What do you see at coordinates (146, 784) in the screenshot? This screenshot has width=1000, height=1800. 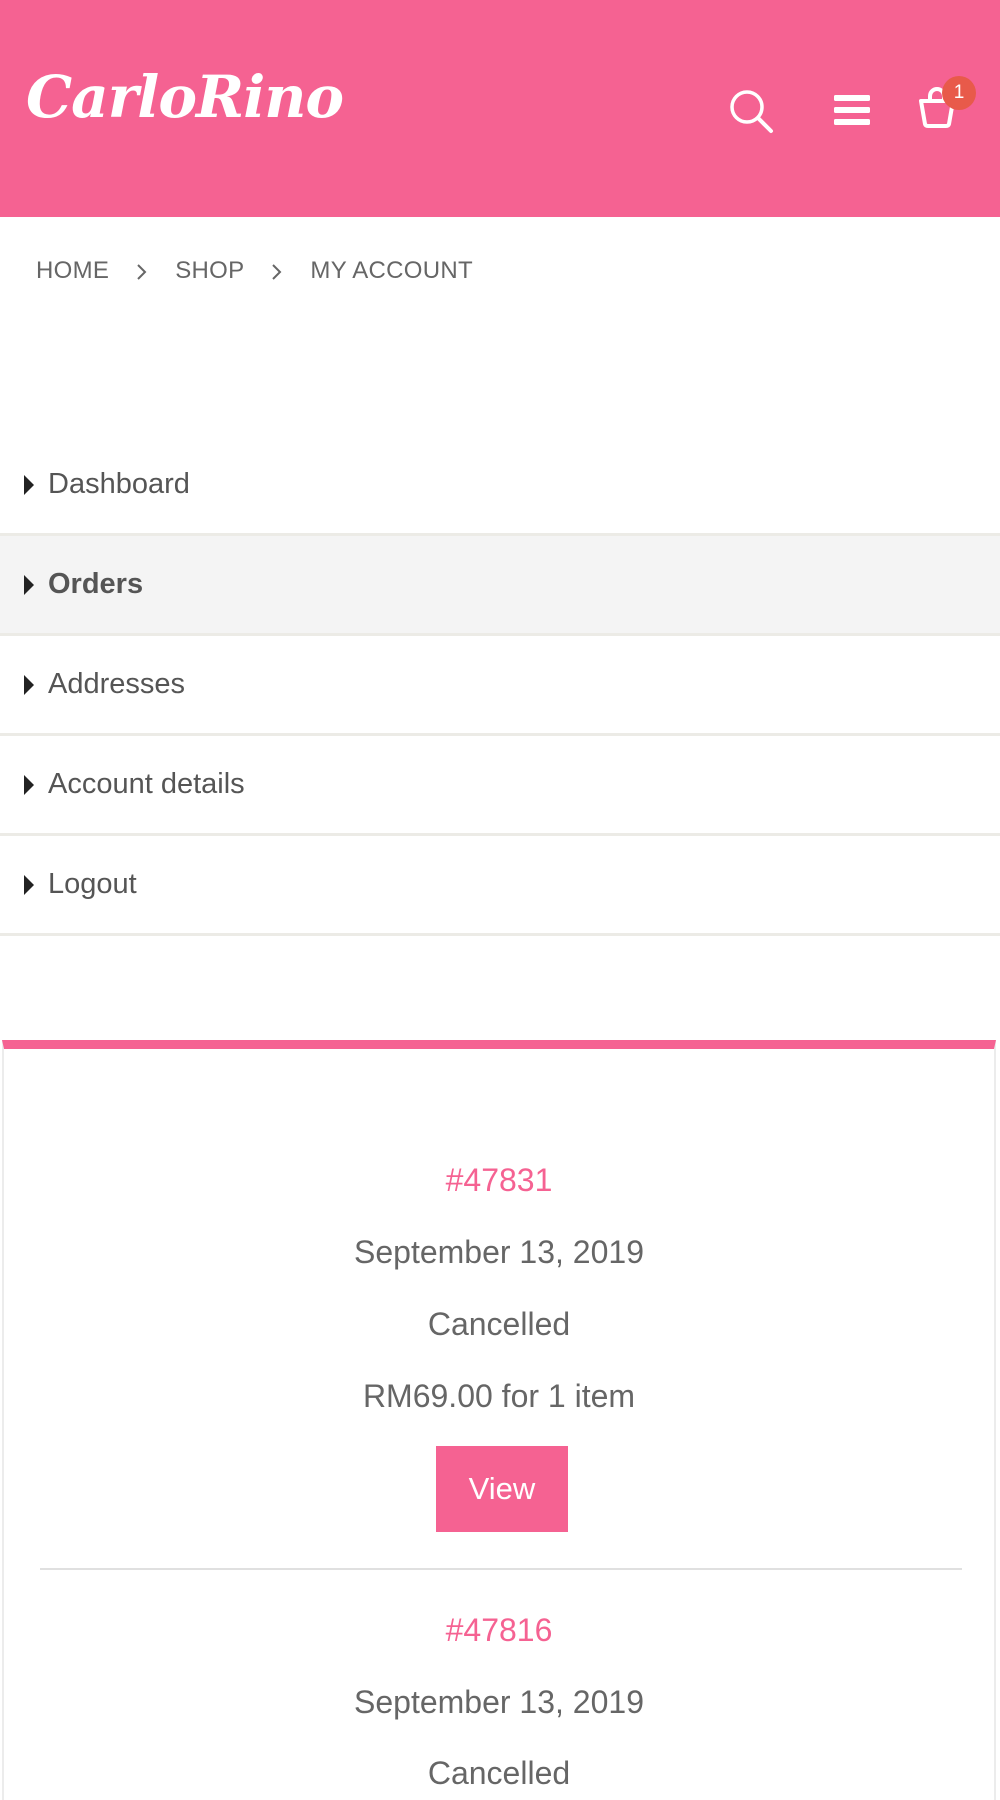 I see `nav-item-label: Account details` at bounding box center [146, 784].